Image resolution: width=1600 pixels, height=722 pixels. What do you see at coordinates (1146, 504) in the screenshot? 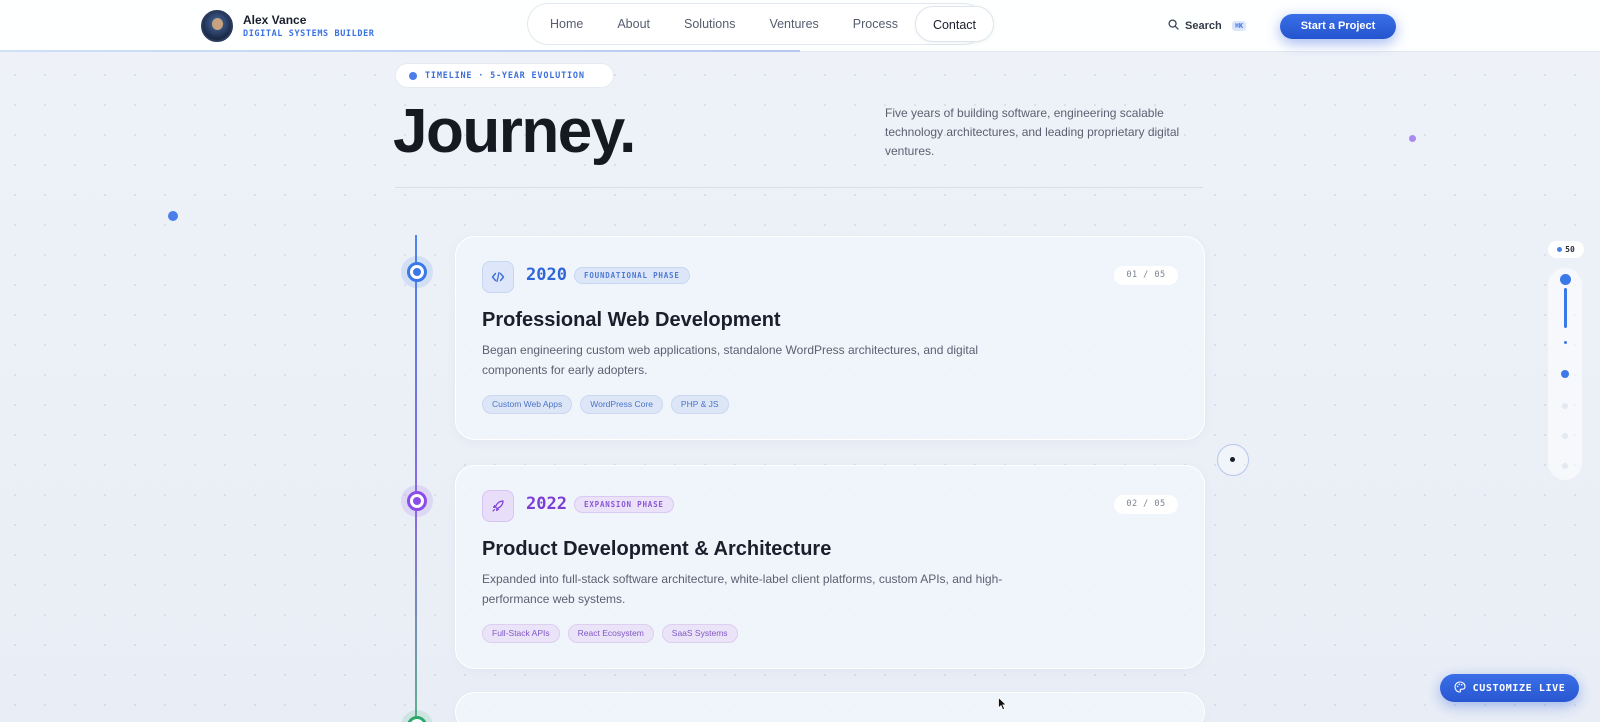
I see `card-counter: 02 / 05` at bounding box center [1146, 504].